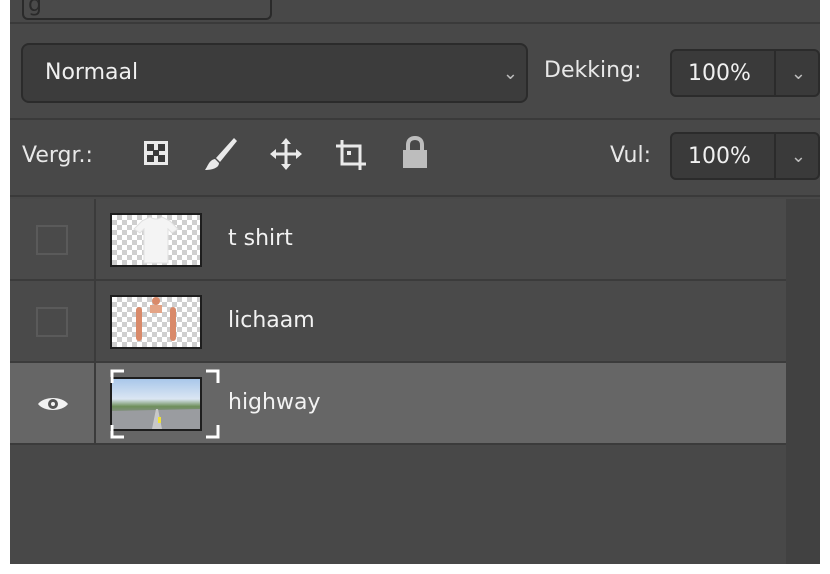 The height and width of the screenshot is (574, 830). Describe the element at coordinates (398, 240) in the screenshot. I see `layer-row: t shirt` at that location.